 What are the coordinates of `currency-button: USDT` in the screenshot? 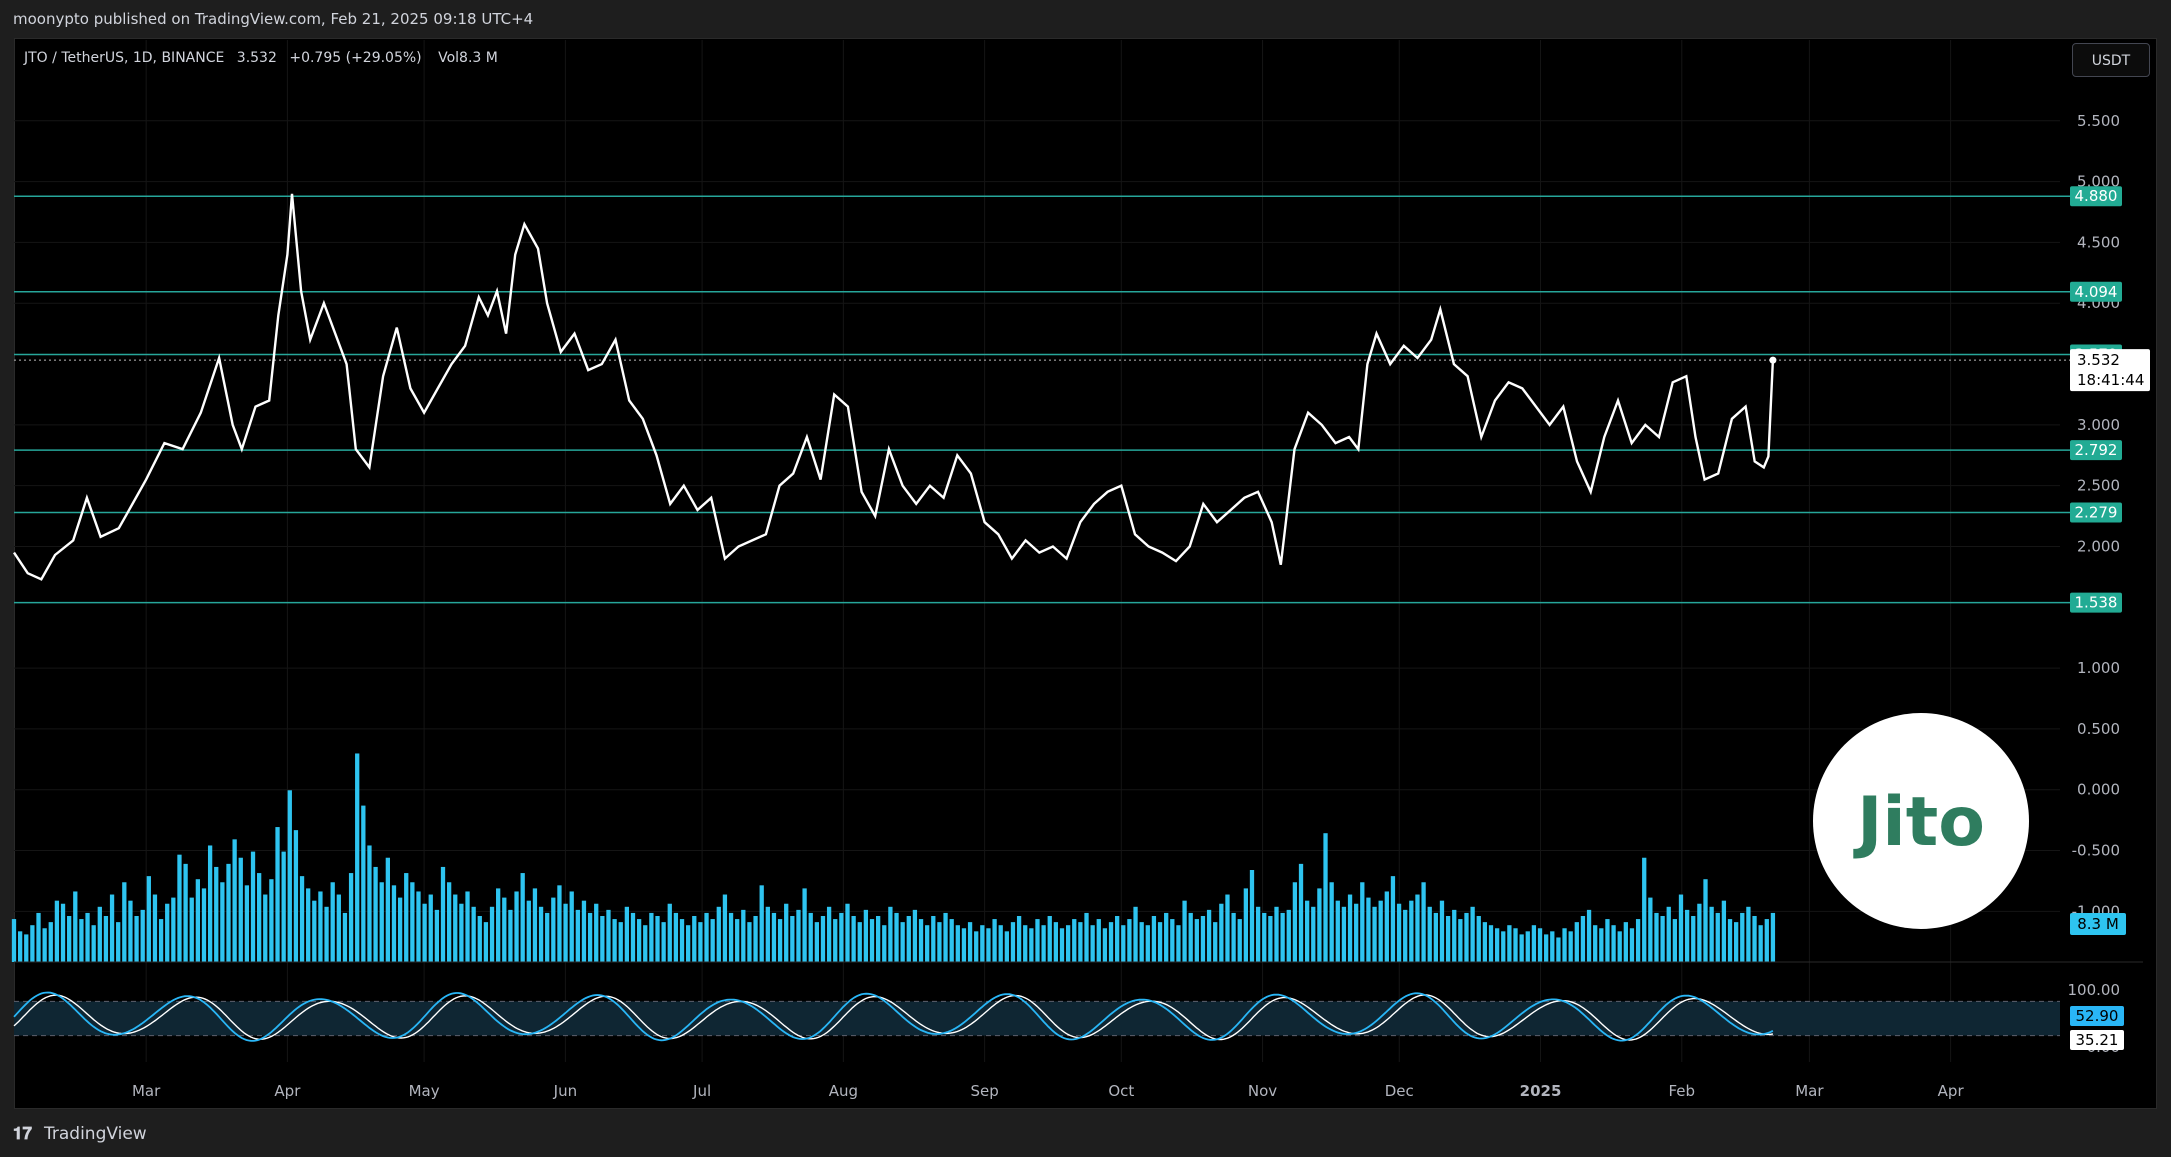 It's located at (2111, 60).